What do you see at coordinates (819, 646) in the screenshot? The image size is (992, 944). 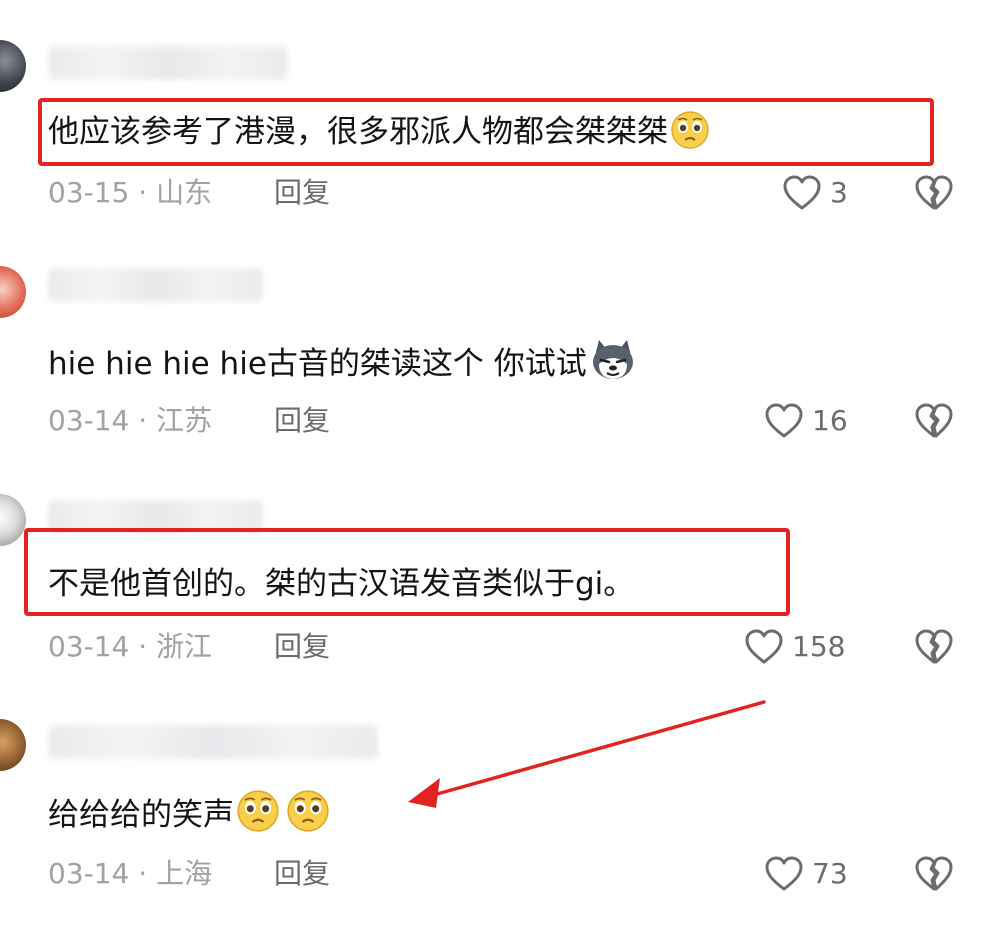 I see `like-count: 158` at bounding box center [819, 646].